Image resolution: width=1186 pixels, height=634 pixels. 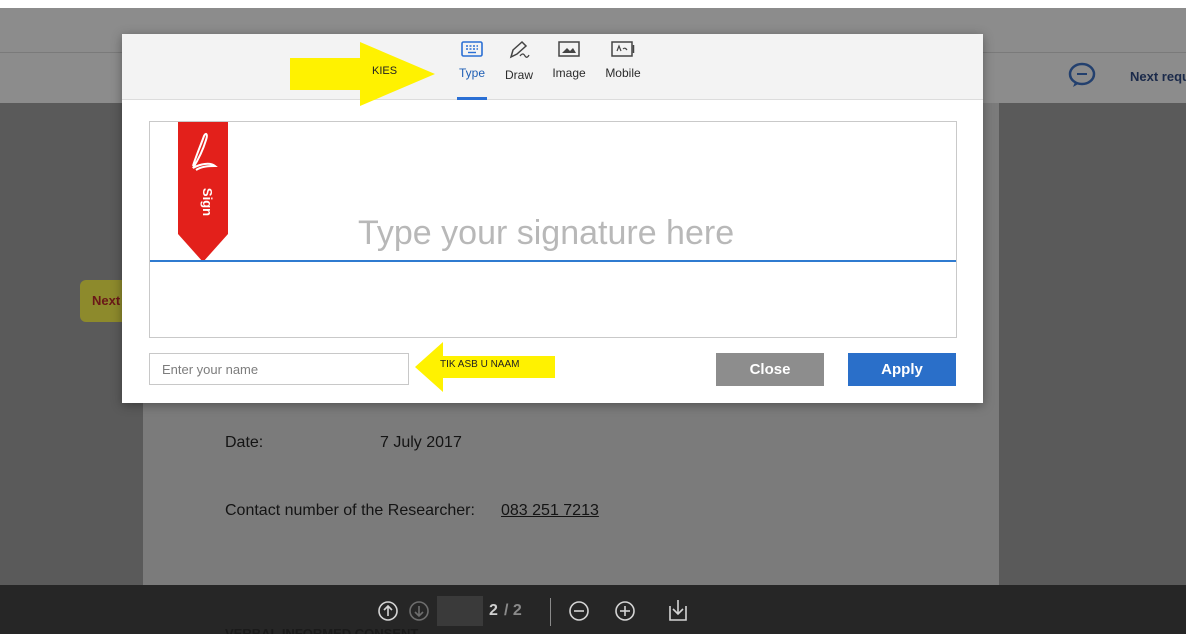 I want to click on next-page-icon, so click(x=419, y=611).